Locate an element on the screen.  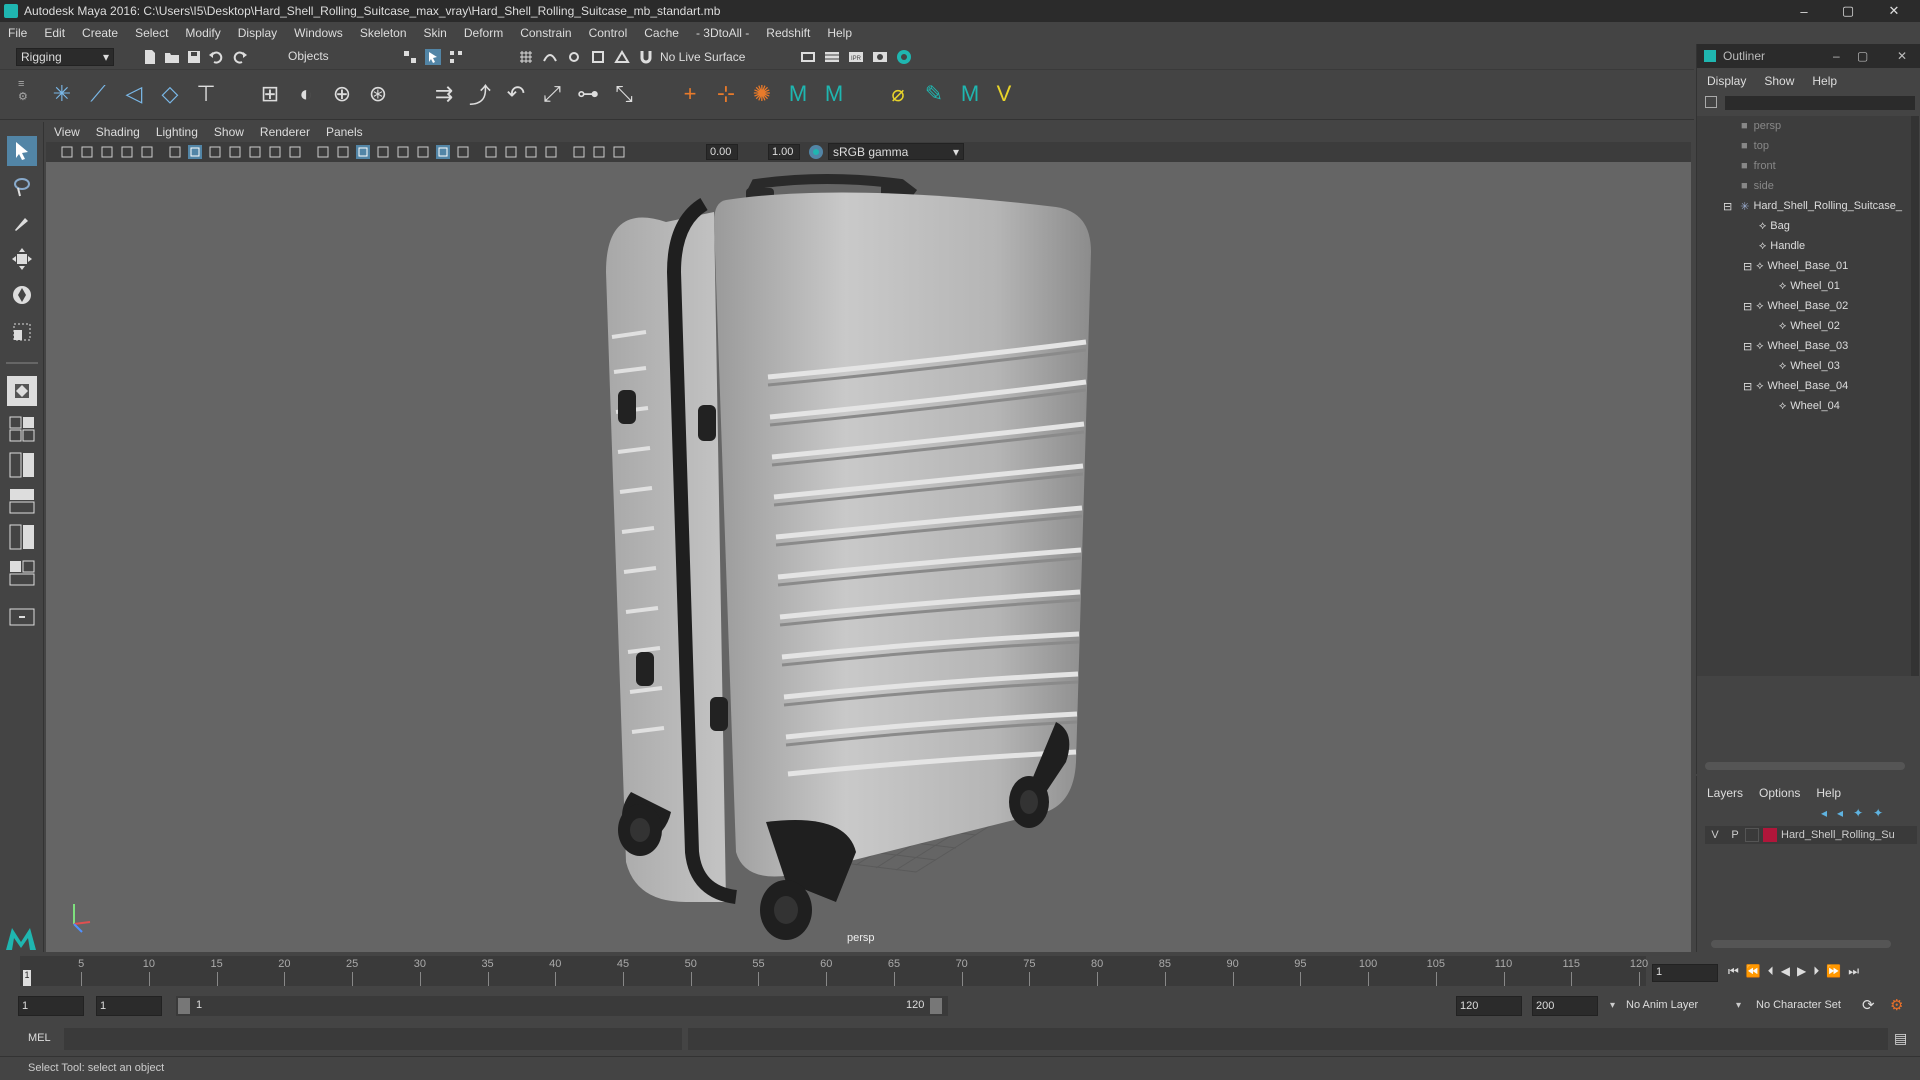
layer-visibility-toggle: V is located at coordinates (1715, 835).